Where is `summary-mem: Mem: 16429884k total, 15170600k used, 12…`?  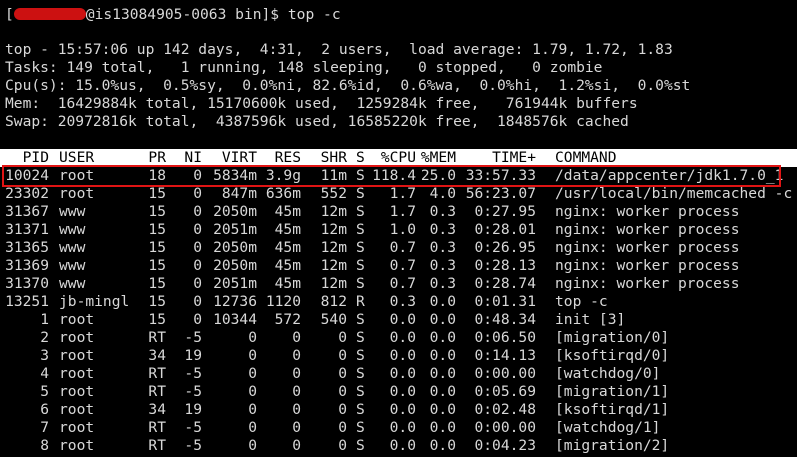 summary-mem: Mem: 16429884k total, 15170600k used, 12… is located at coordinates (321, 103).